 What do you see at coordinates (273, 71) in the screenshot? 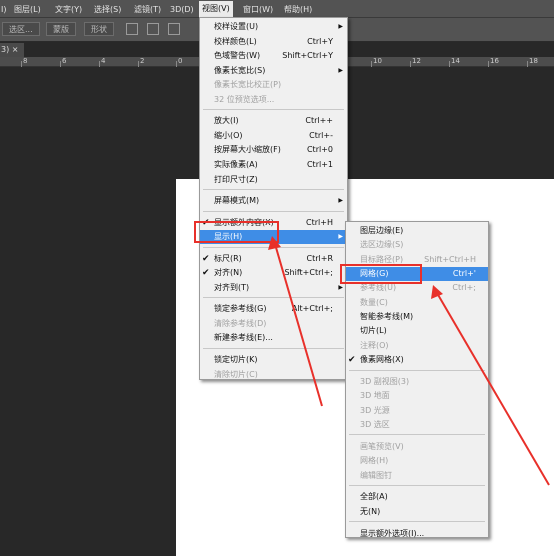
I see `view-menu-item-3: 像素长宽比(S) ▶` at bounding box center [273, 71].